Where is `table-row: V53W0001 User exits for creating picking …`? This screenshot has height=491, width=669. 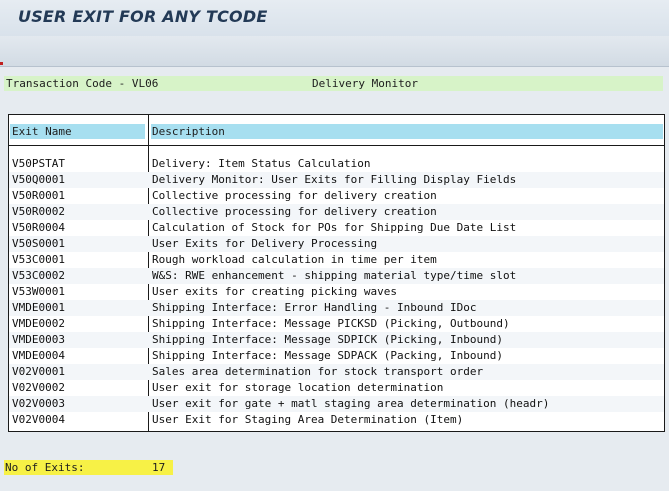 table-row: V53W0001 User exits for creating picking … is located at coordinates (336, 292).